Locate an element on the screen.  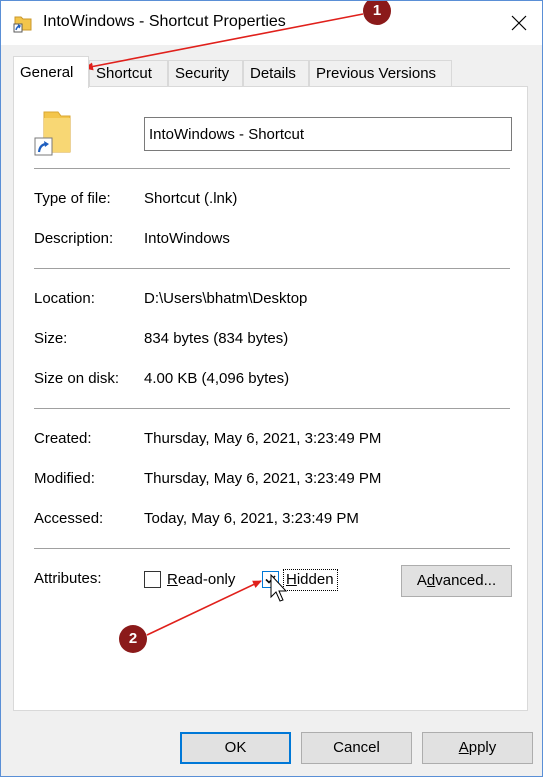
size-value: 834 bytes (834 bytes) is located at coordinates (216, 338).